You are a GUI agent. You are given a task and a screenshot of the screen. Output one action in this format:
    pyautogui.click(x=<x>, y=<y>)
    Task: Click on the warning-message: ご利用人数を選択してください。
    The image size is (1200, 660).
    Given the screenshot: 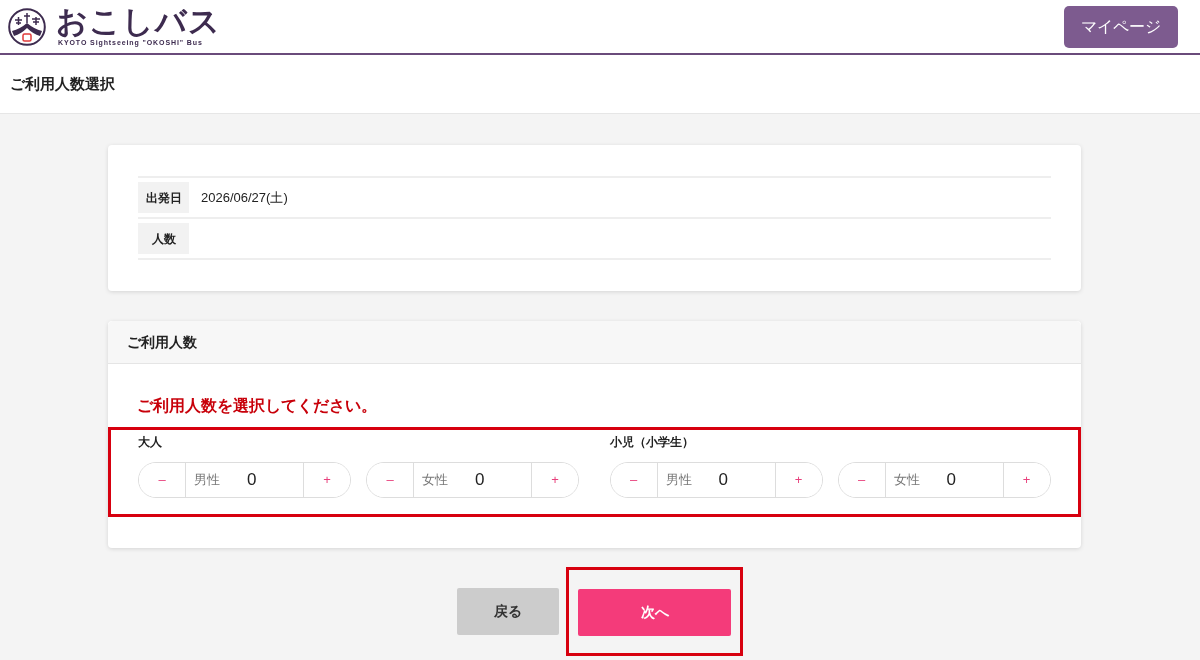 What is the action you would take?
    pyautogui.click(x=257, y=406)
    